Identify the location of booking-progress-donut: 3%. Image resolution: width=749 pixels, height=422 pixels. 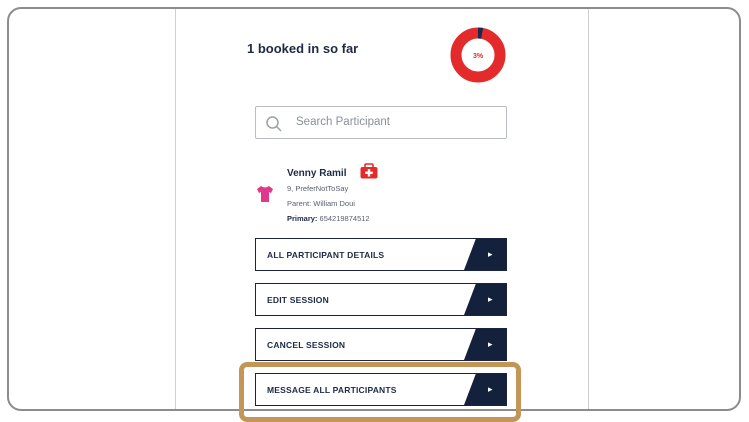
(478, 55).